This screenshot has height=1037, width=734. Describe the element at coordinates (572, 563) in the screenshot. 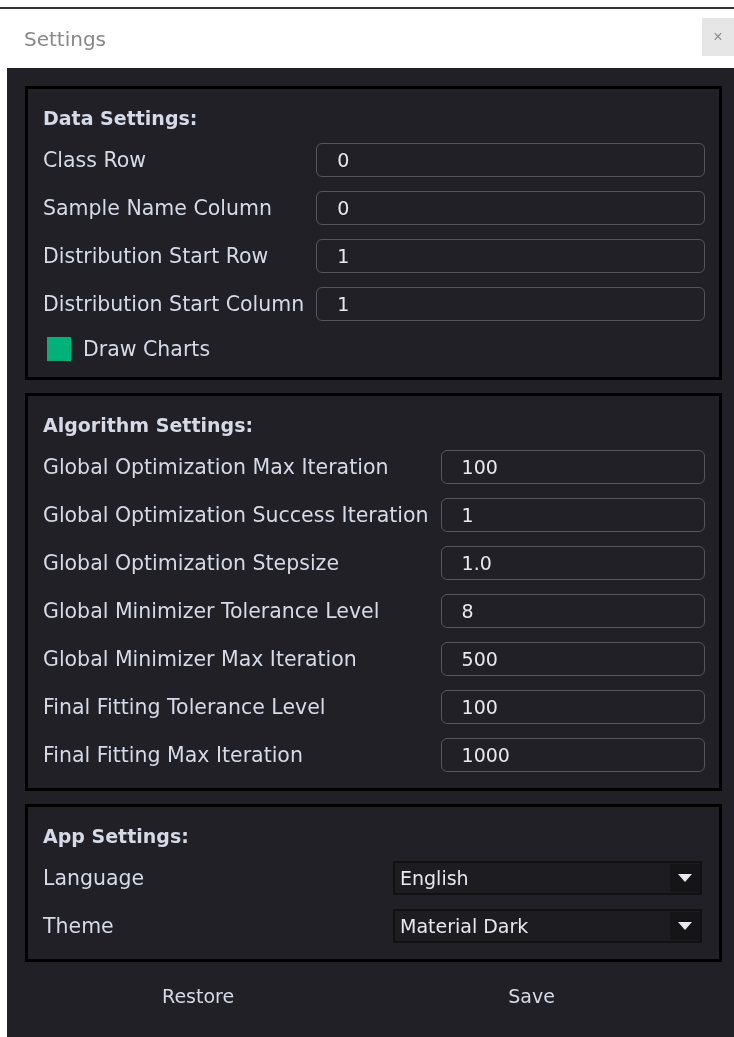

I see `input-field: 1.0` at that location.